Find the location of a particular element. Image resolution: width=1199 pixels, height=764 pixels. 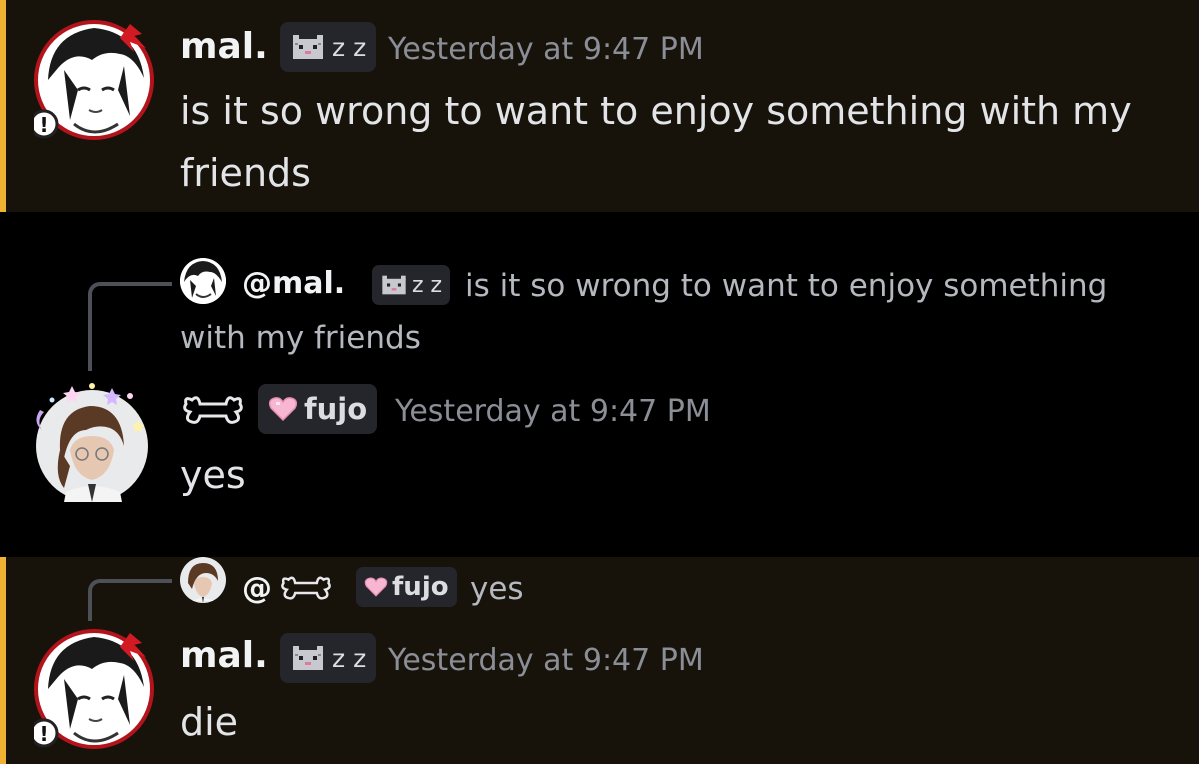

reply-preview-text: yes is located at coordinates (497, 589).